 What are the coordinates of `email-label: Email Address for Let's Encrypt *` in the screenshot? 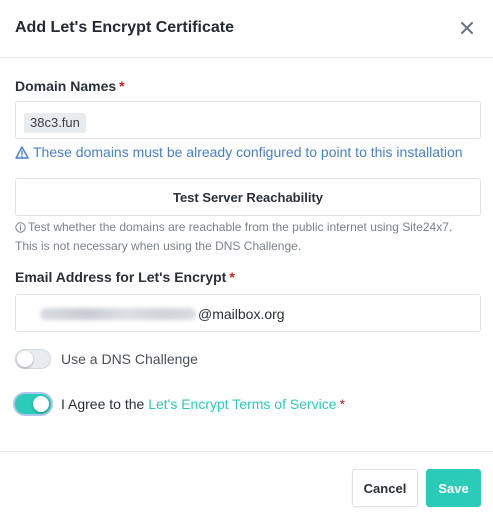 It's located at (125, 277).